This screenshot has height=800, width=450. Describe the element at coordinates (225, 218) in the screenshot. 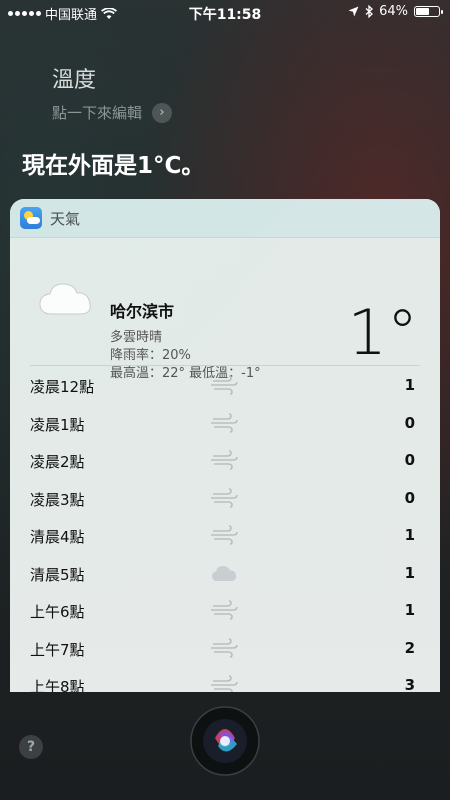

I see `card-header: 天氣` at that location.